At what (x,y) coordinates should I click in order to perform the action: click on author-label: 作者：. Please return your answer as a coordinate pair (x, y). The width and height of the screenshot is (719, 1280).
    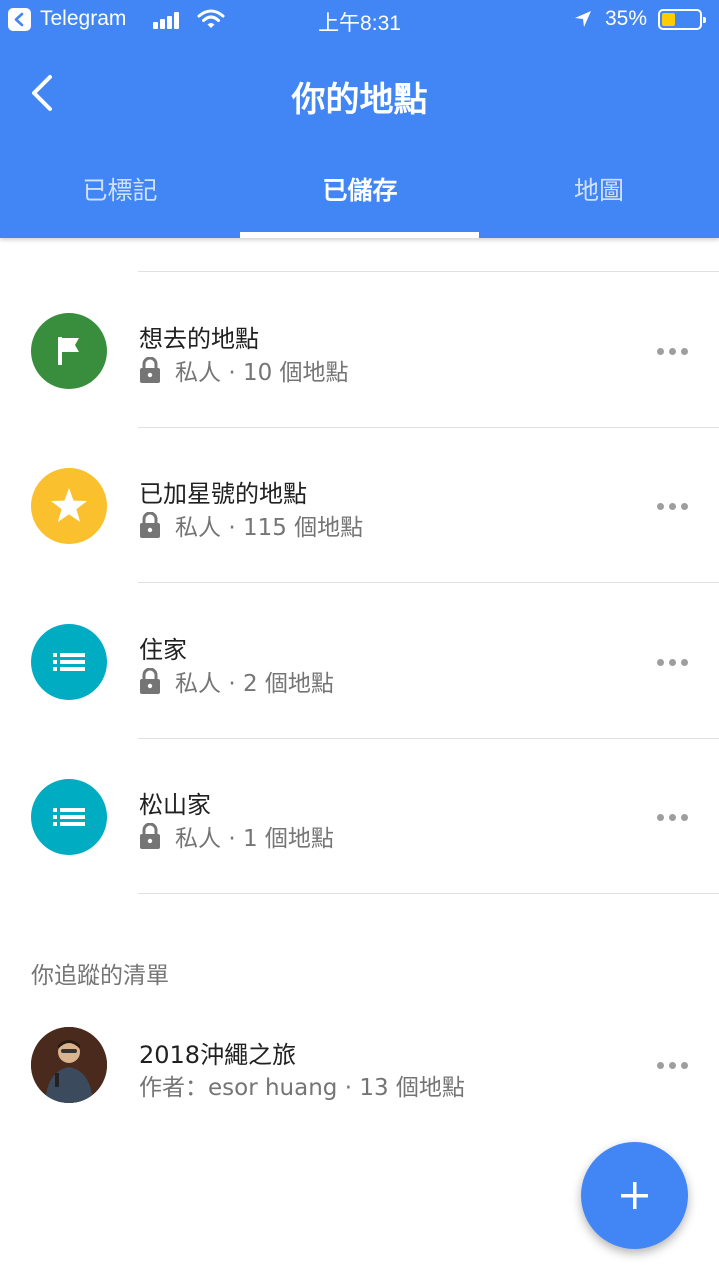
    Looking at the image, I should click on (173, 1088).